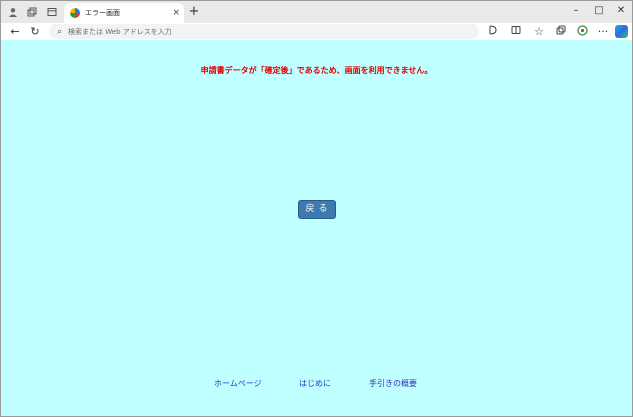  I want to click on back-arrow-icon: ←, so click(15, 31).